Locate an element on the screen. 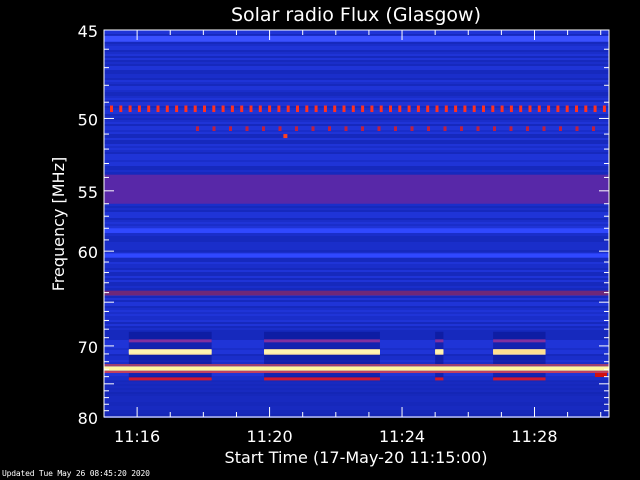  y-tick-label: 80 is located at coordinates (88, 418).